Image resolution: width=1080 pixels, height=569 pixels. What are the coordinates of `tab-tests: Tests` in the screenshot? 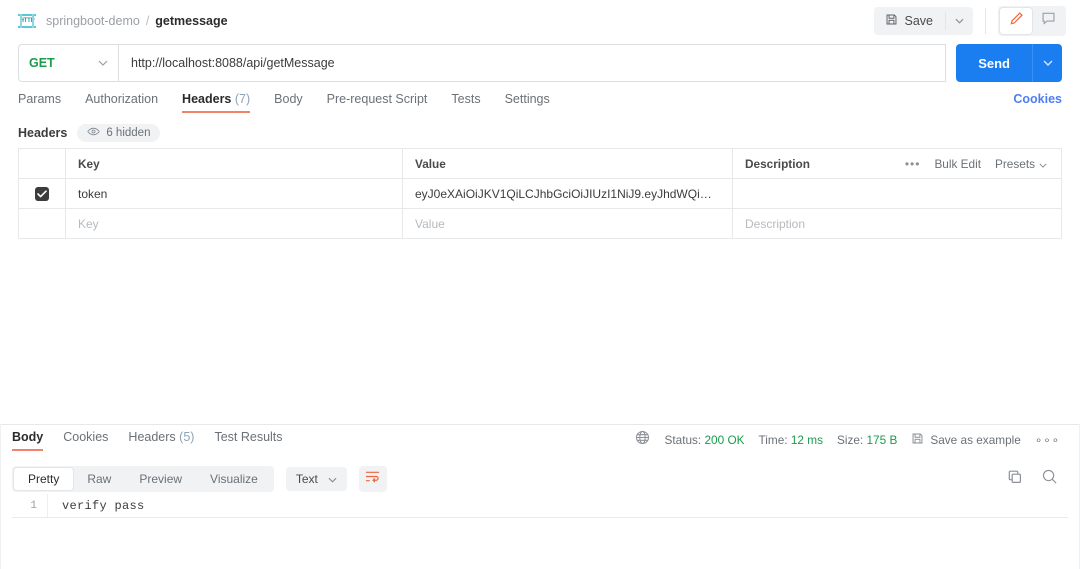 It's located at (465, 102).